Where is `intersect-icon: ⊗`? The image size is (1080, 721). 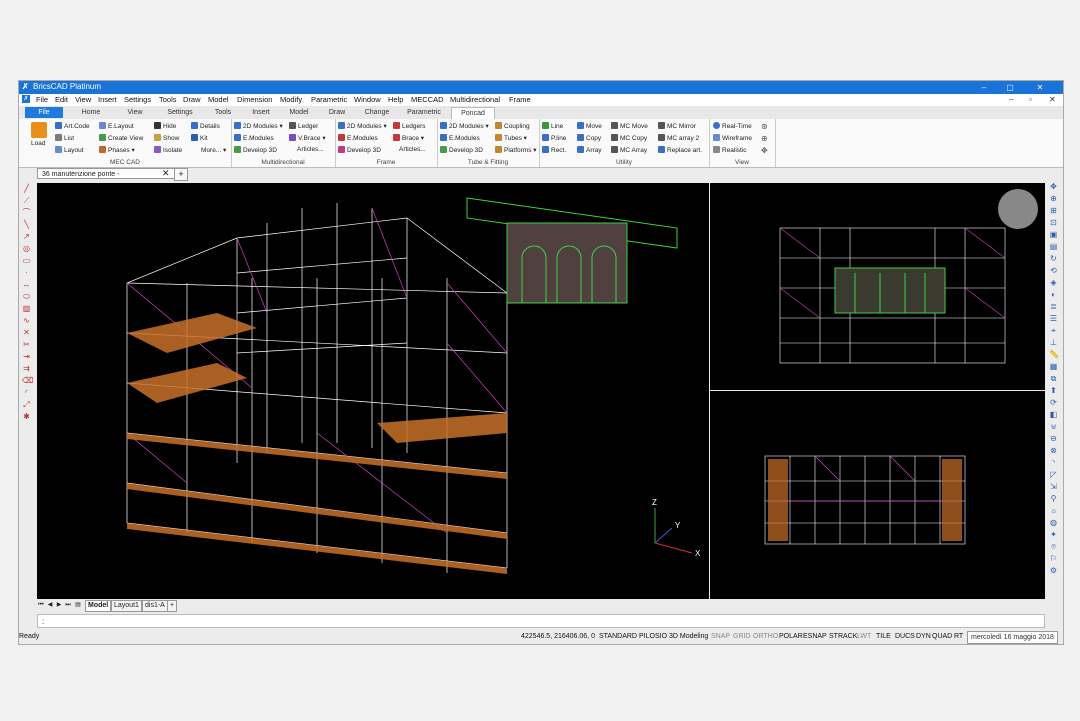
intersect-icon: ⊗ is located at coordinates (1053, 451).